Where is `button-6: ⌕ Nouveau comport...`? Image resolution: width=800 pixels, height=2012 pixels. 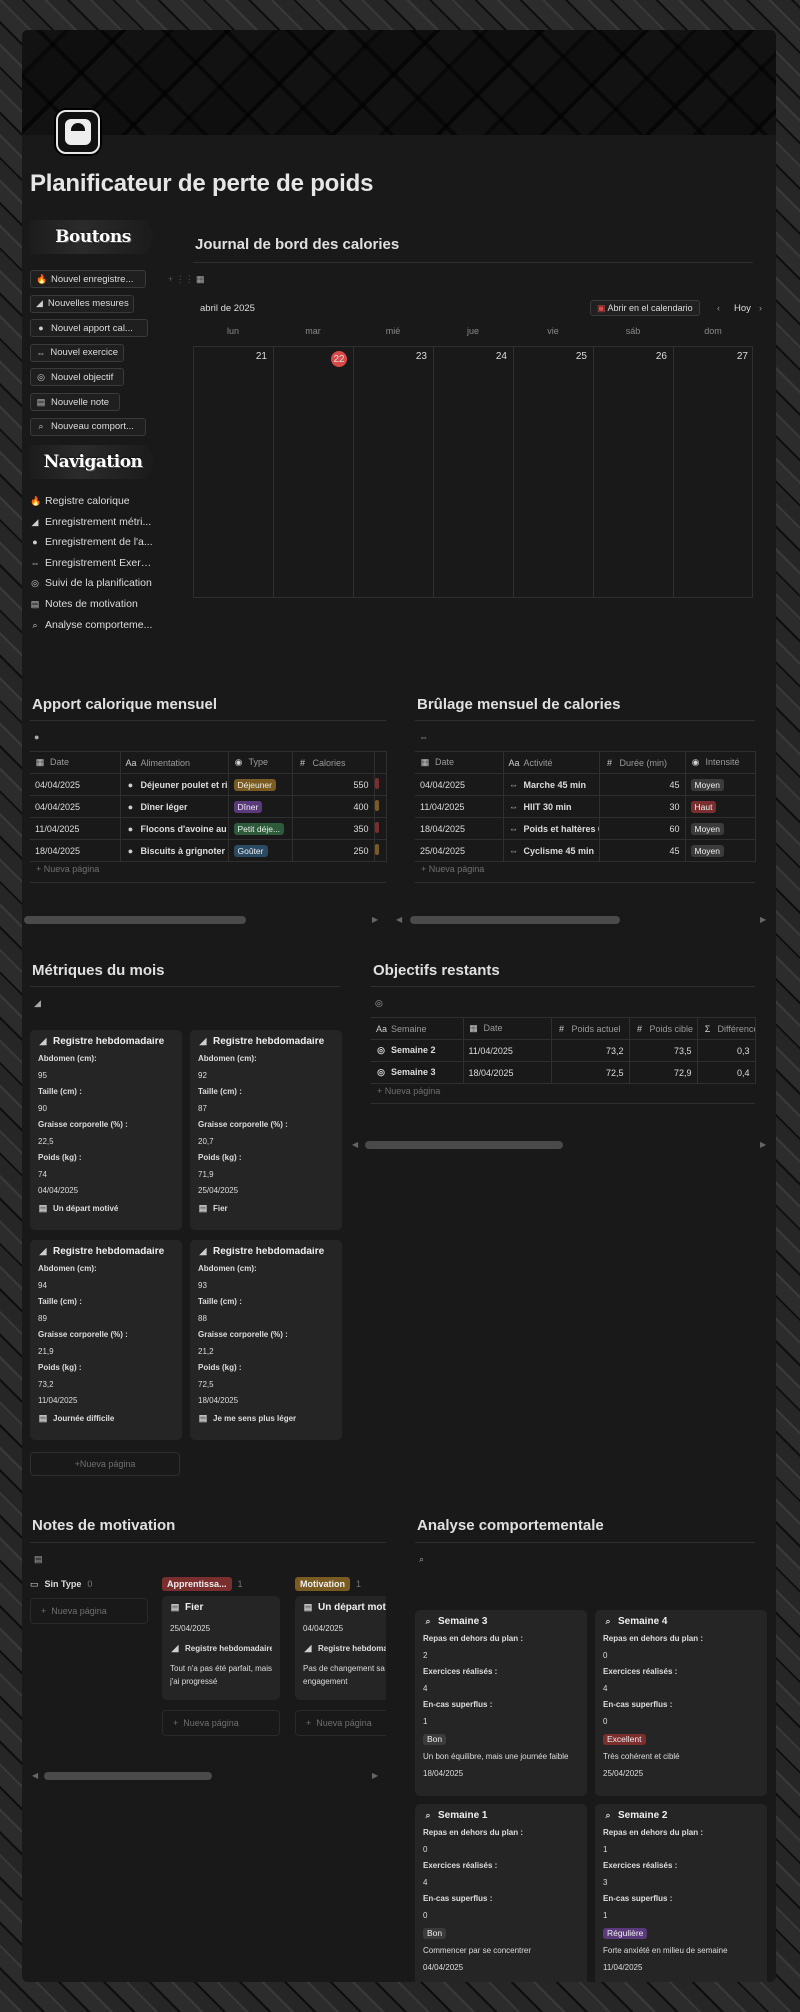
button-6: ⌕ Nouveau comport... is located at coordinates (88, 426).